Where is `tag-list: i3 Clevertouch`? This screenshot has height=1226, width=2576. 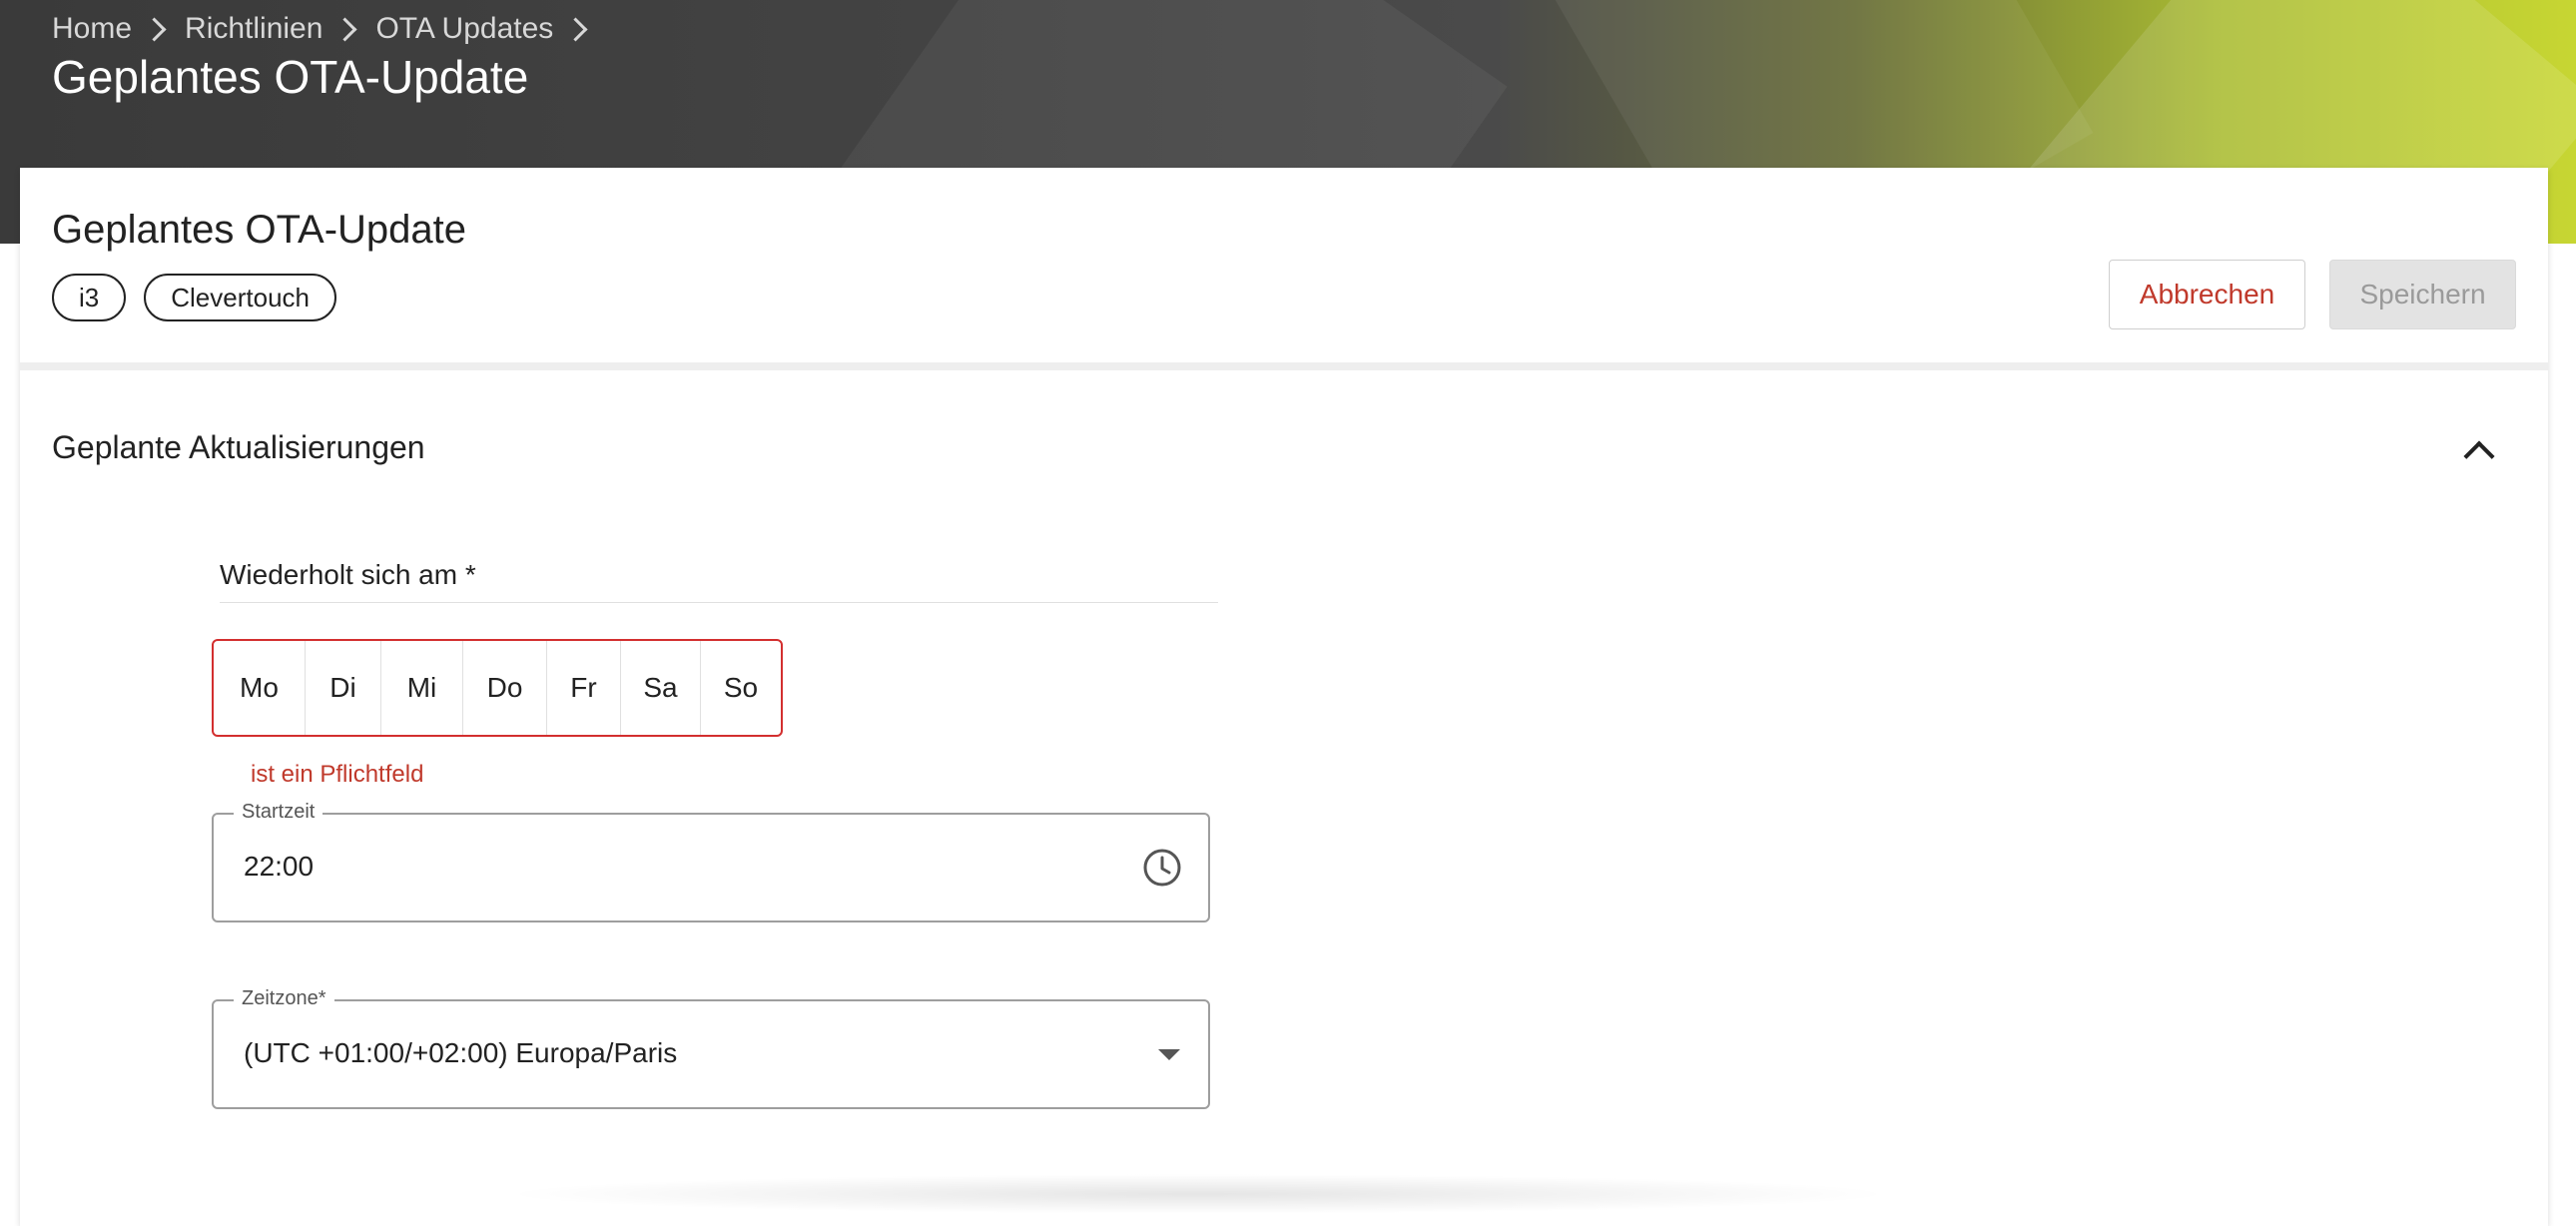
tag-list: i3 Clevertouch is located at coordinates (194, 297).